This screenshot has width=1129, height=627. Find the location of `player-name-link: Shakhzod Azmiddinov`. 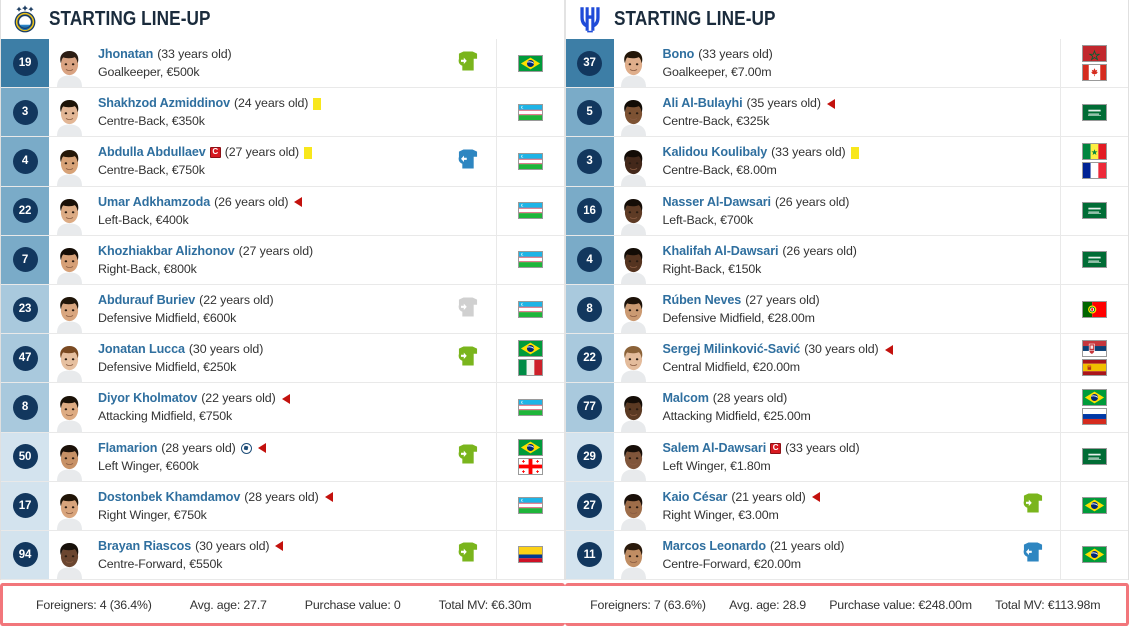

player-name-link: Shakhzod Azmiddinov is located at coordinates (164, 103).